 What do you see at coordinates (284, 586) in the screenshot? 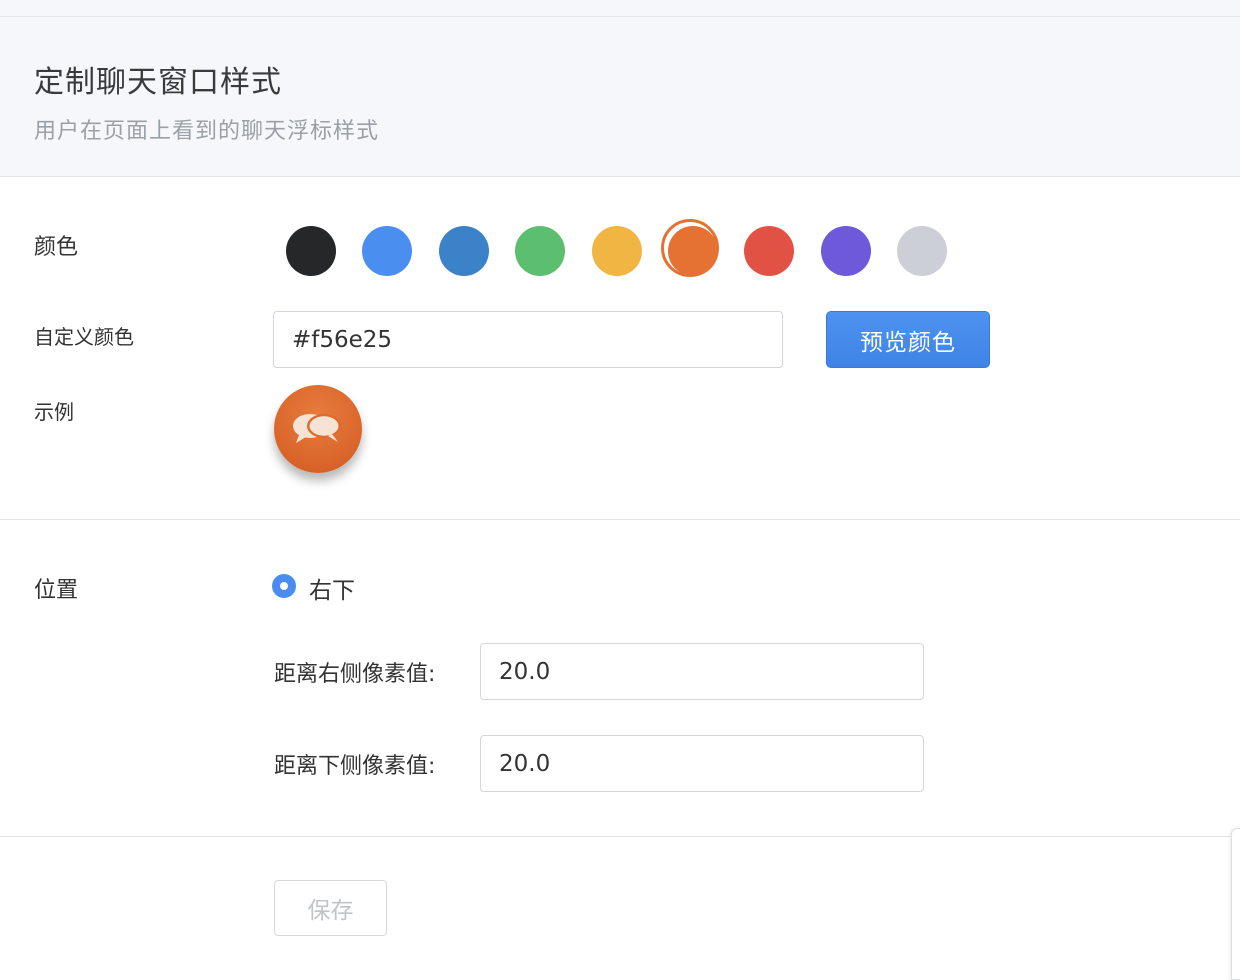
I see `position-radio-bottom-right` at bounding box center [284, 586].